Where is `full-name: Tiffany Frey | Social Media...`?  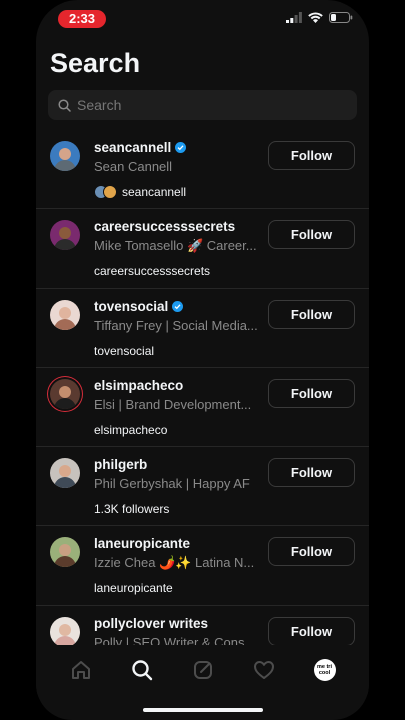 full-name: Tiffany Frey | Social Media... is located at coordinates (176, 325).